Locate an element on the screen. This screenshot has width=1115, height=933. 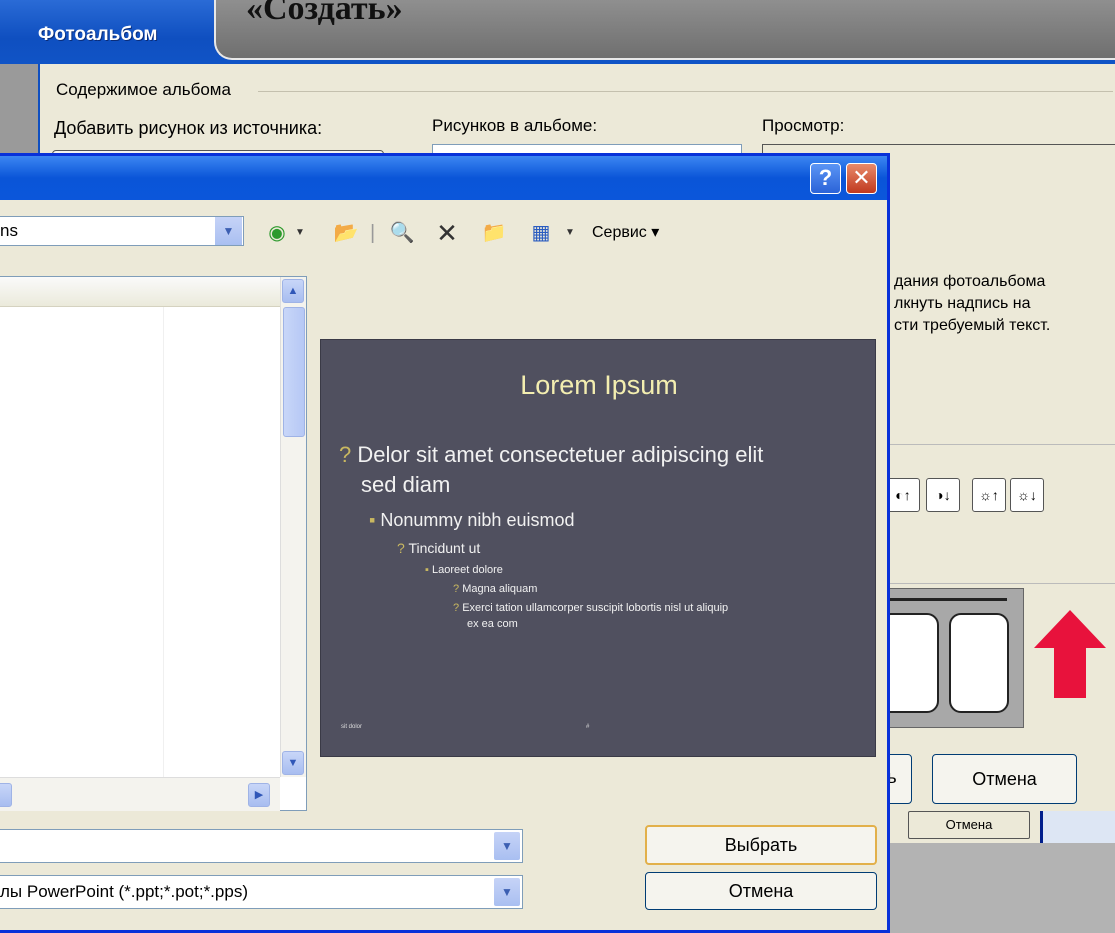
slide-callout-banner: «Создать» is located at coordinates (664, 30).